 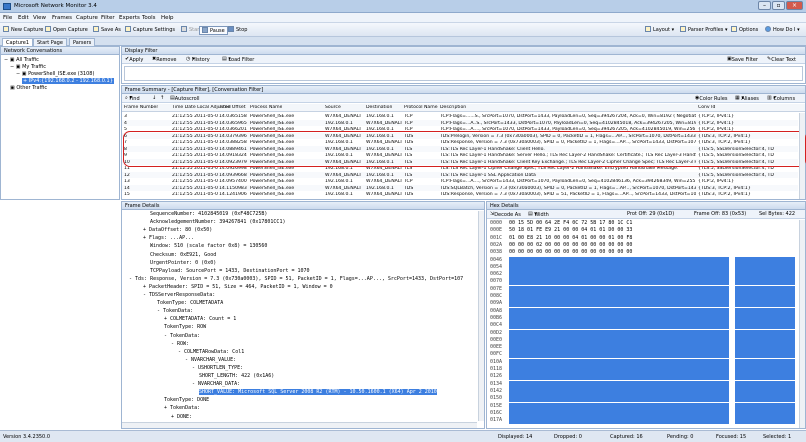 What do you see at coordinates (782, 30) in the screenshot?
I see `how-do-i-button: How Do I ▾` at bounding box center [782, 30].